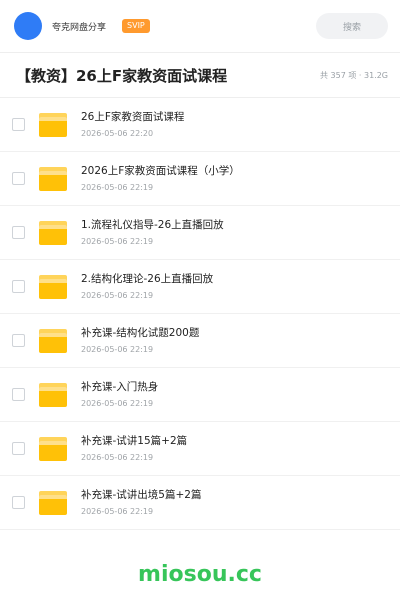 The height and width of the screenshot is (600, 400). I want to click on file-name: 2.结构化理论-26上直播回放, so click(147, 278).